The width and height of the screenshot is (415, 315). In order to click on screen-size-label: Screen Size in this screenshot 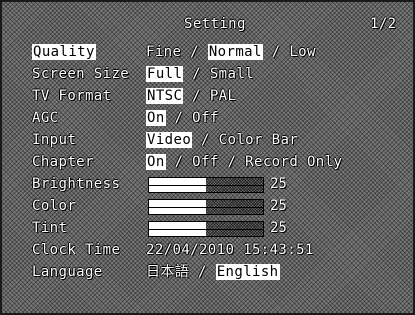, I will do `click(80, 74)`.